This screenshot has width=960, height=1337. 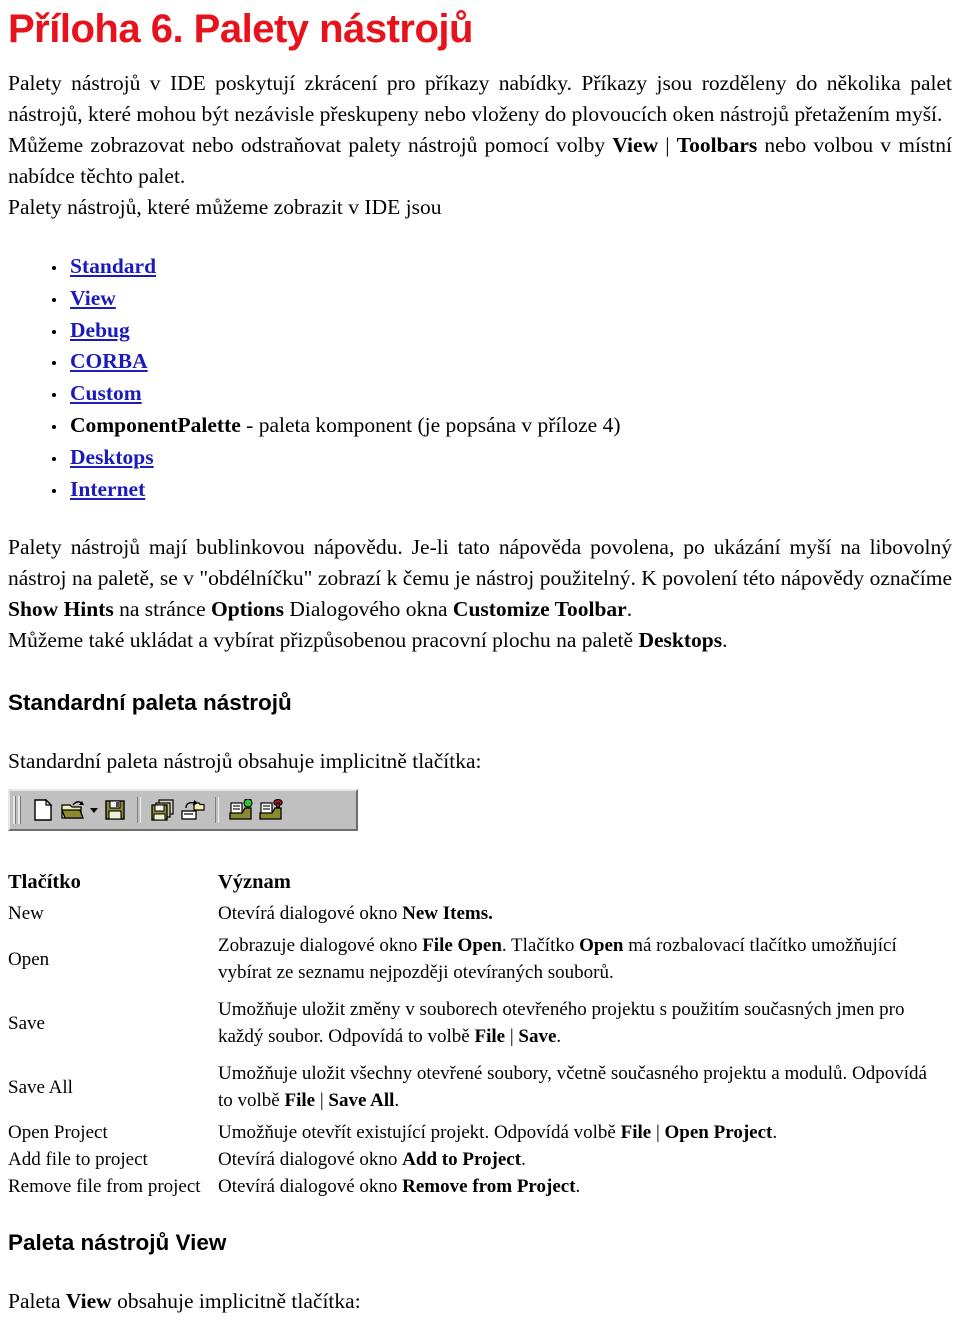 I want to click on options-term: Options, so click(x=247, y=609).